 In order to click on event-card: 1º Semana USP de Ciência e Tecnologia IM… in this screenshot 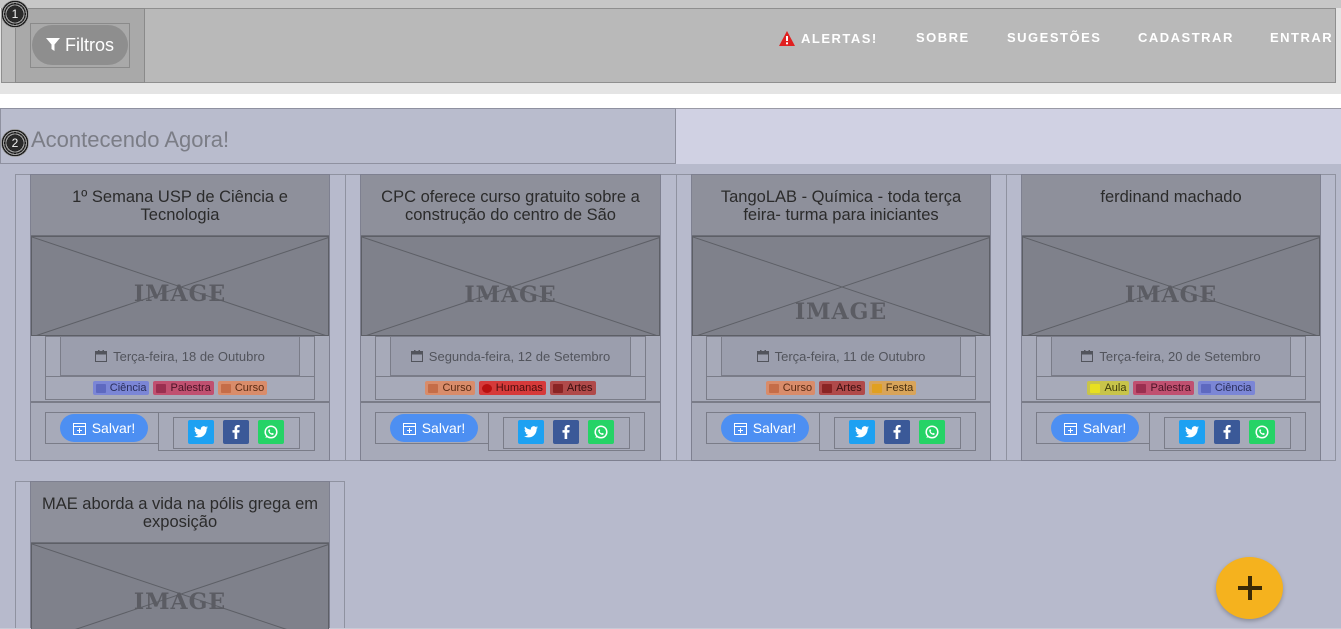, I will do `click(180, 317)`.